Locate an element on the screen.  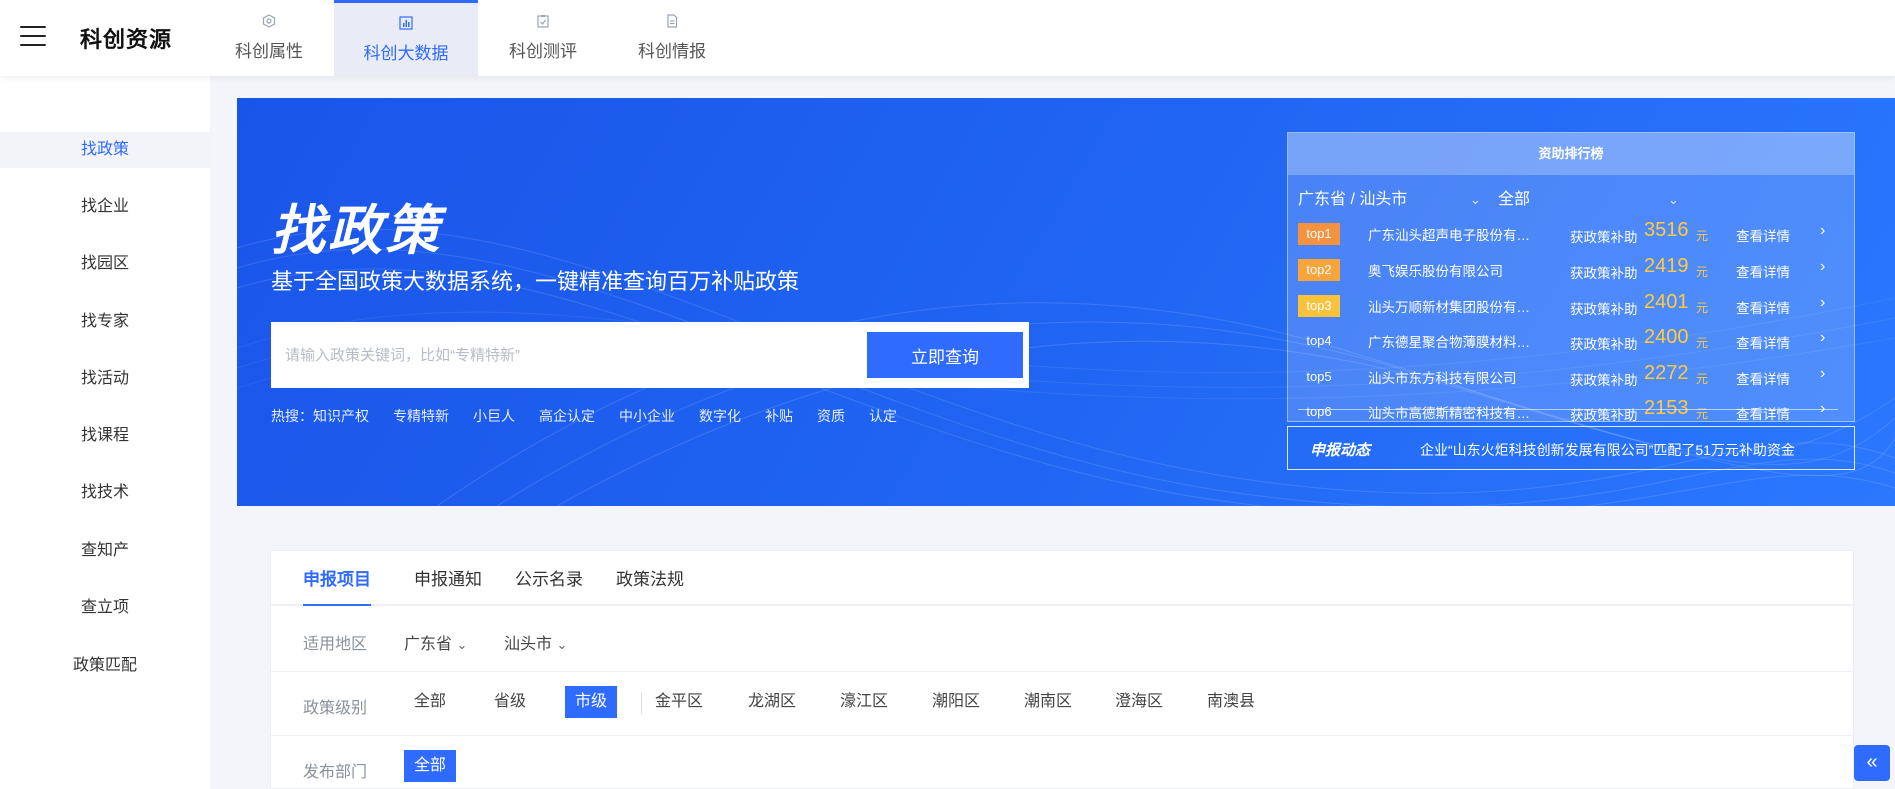
ranking-filters: 广东省 / 汕头市 ⌄ 全部 ⌄ is located at coordinates (1568, 200).